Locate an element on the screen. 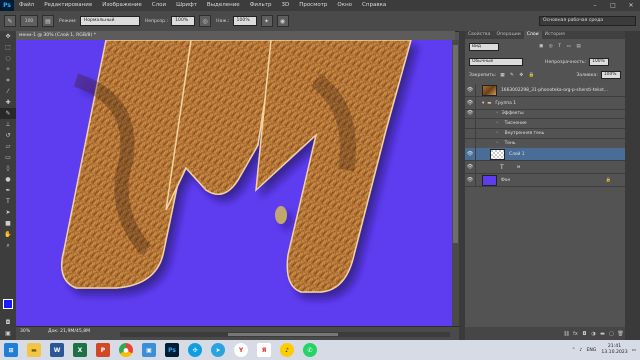 This screenshot has height=360, width=640. expand-arrow-icon: ▾ is located at coordinates (483, 103).